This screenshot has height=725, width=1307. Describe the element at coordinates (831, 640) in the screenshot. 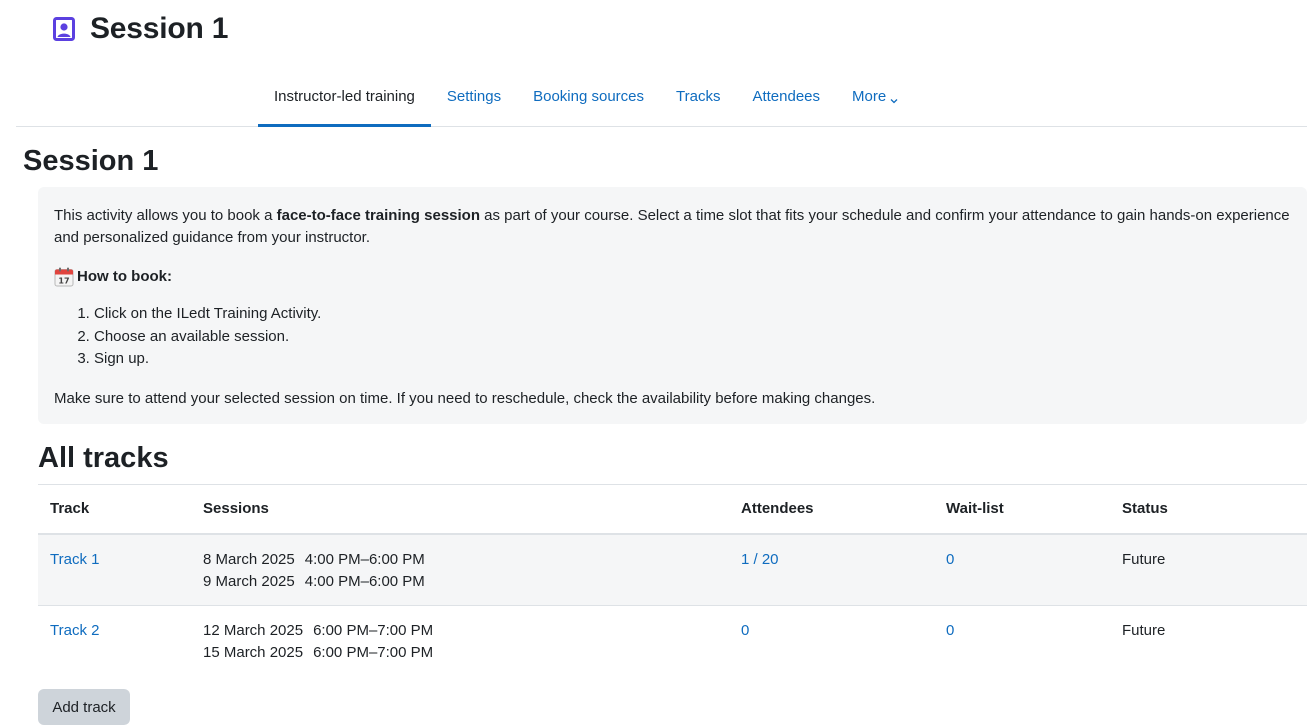

I see `attendees-cell: 0` at that location.